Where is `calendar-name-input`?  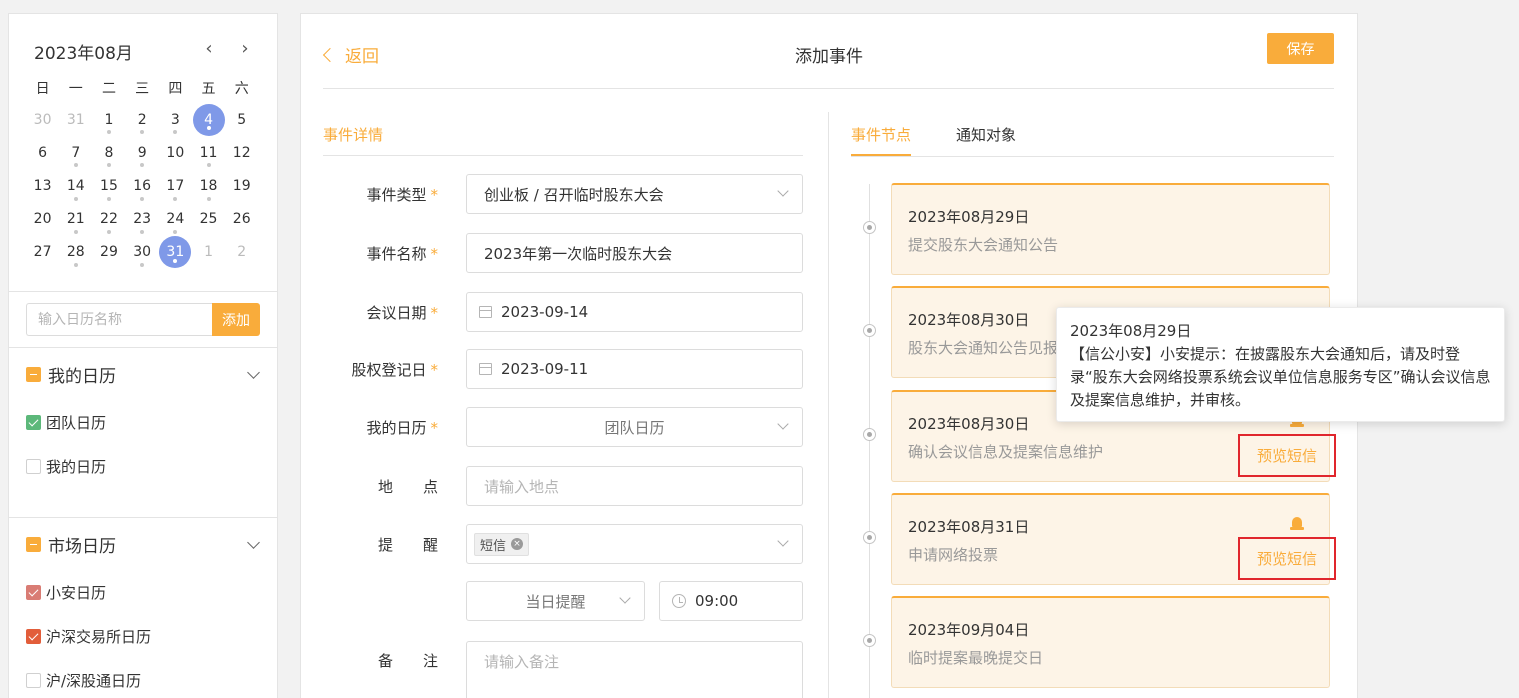
calendar-name-input is located at coordinates (119, 319).